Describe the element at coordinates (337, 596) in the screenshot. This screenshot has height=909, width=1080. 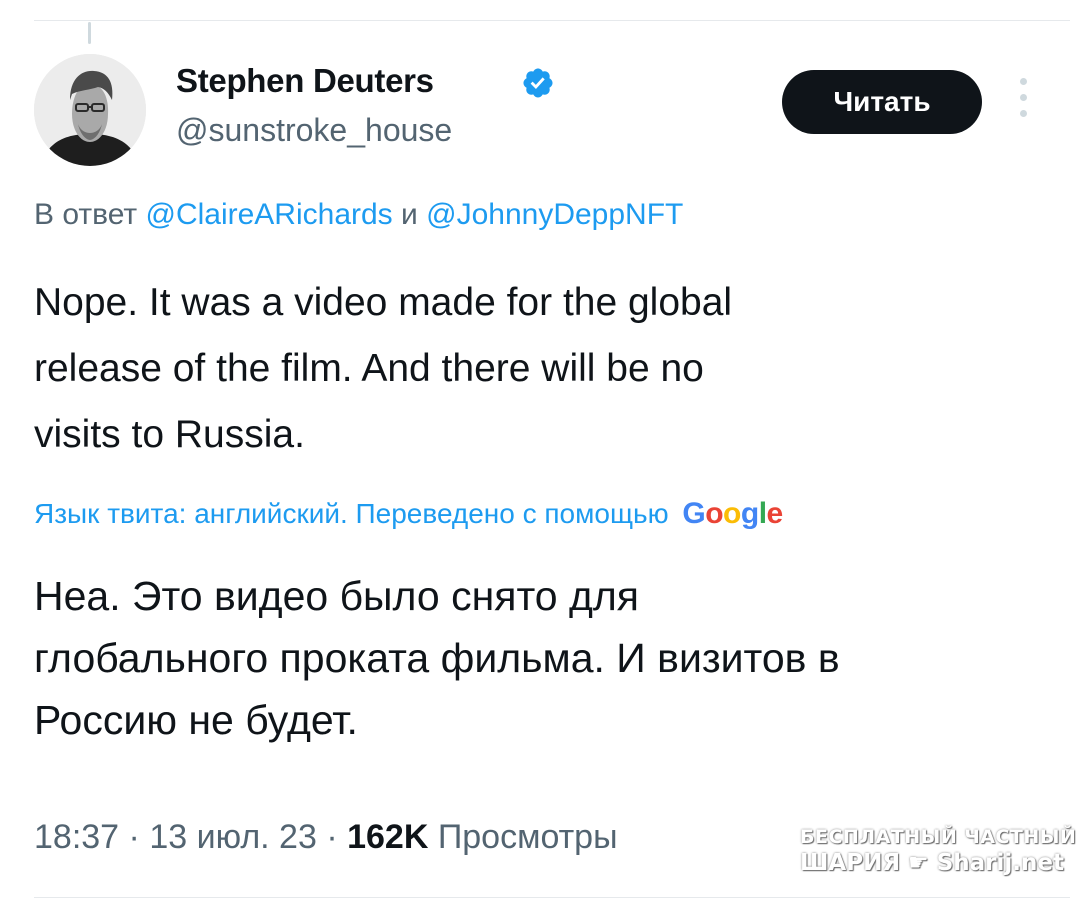
I see `translated-text-line: Неа. Это видео было снято для` at that location.